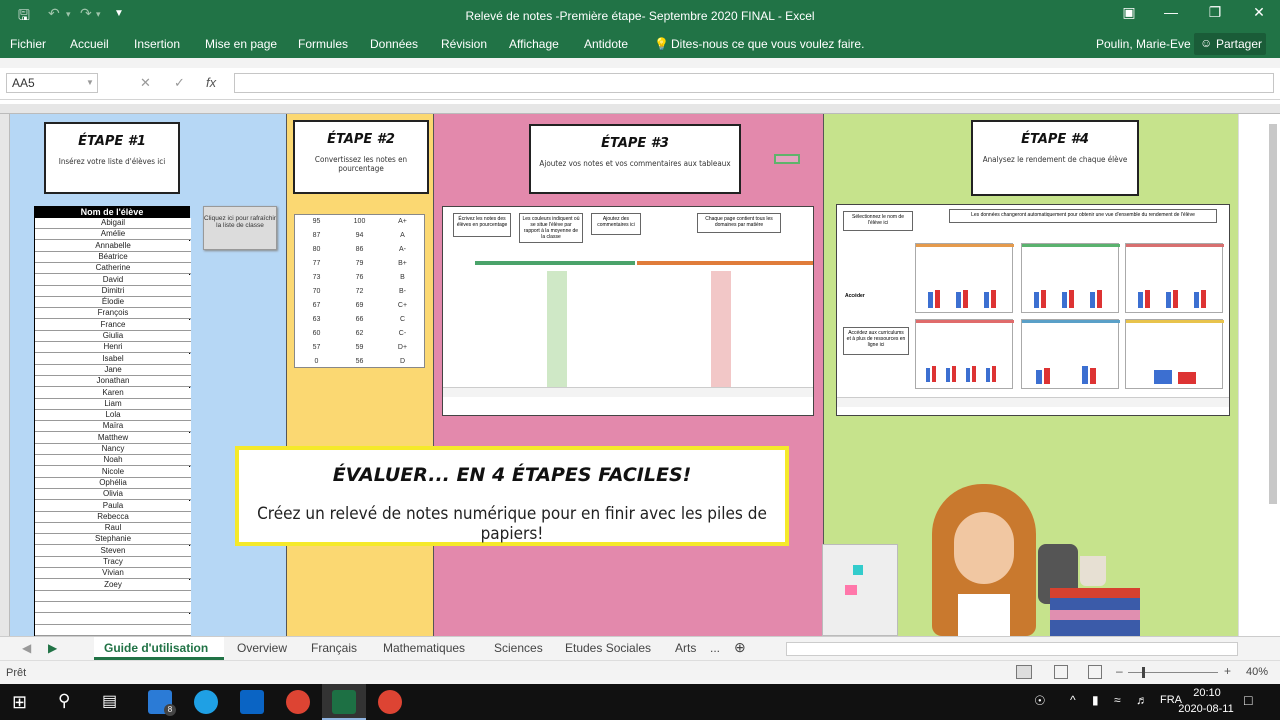  What do you see at coordinates (359, 306) in the screenshot?
I see `grade-max: 69` at bounding box center [359, 306].